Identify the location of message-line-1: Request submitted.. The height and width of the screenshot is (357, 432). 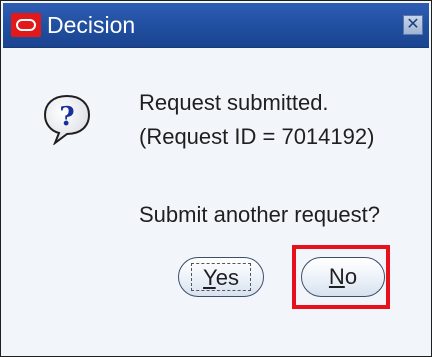
(234, 102).